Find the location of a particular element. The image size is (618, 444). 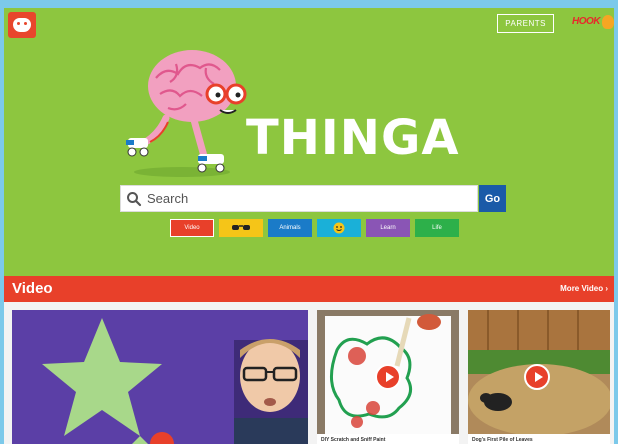

logo-face-icon is located at coordinates (22, 25).